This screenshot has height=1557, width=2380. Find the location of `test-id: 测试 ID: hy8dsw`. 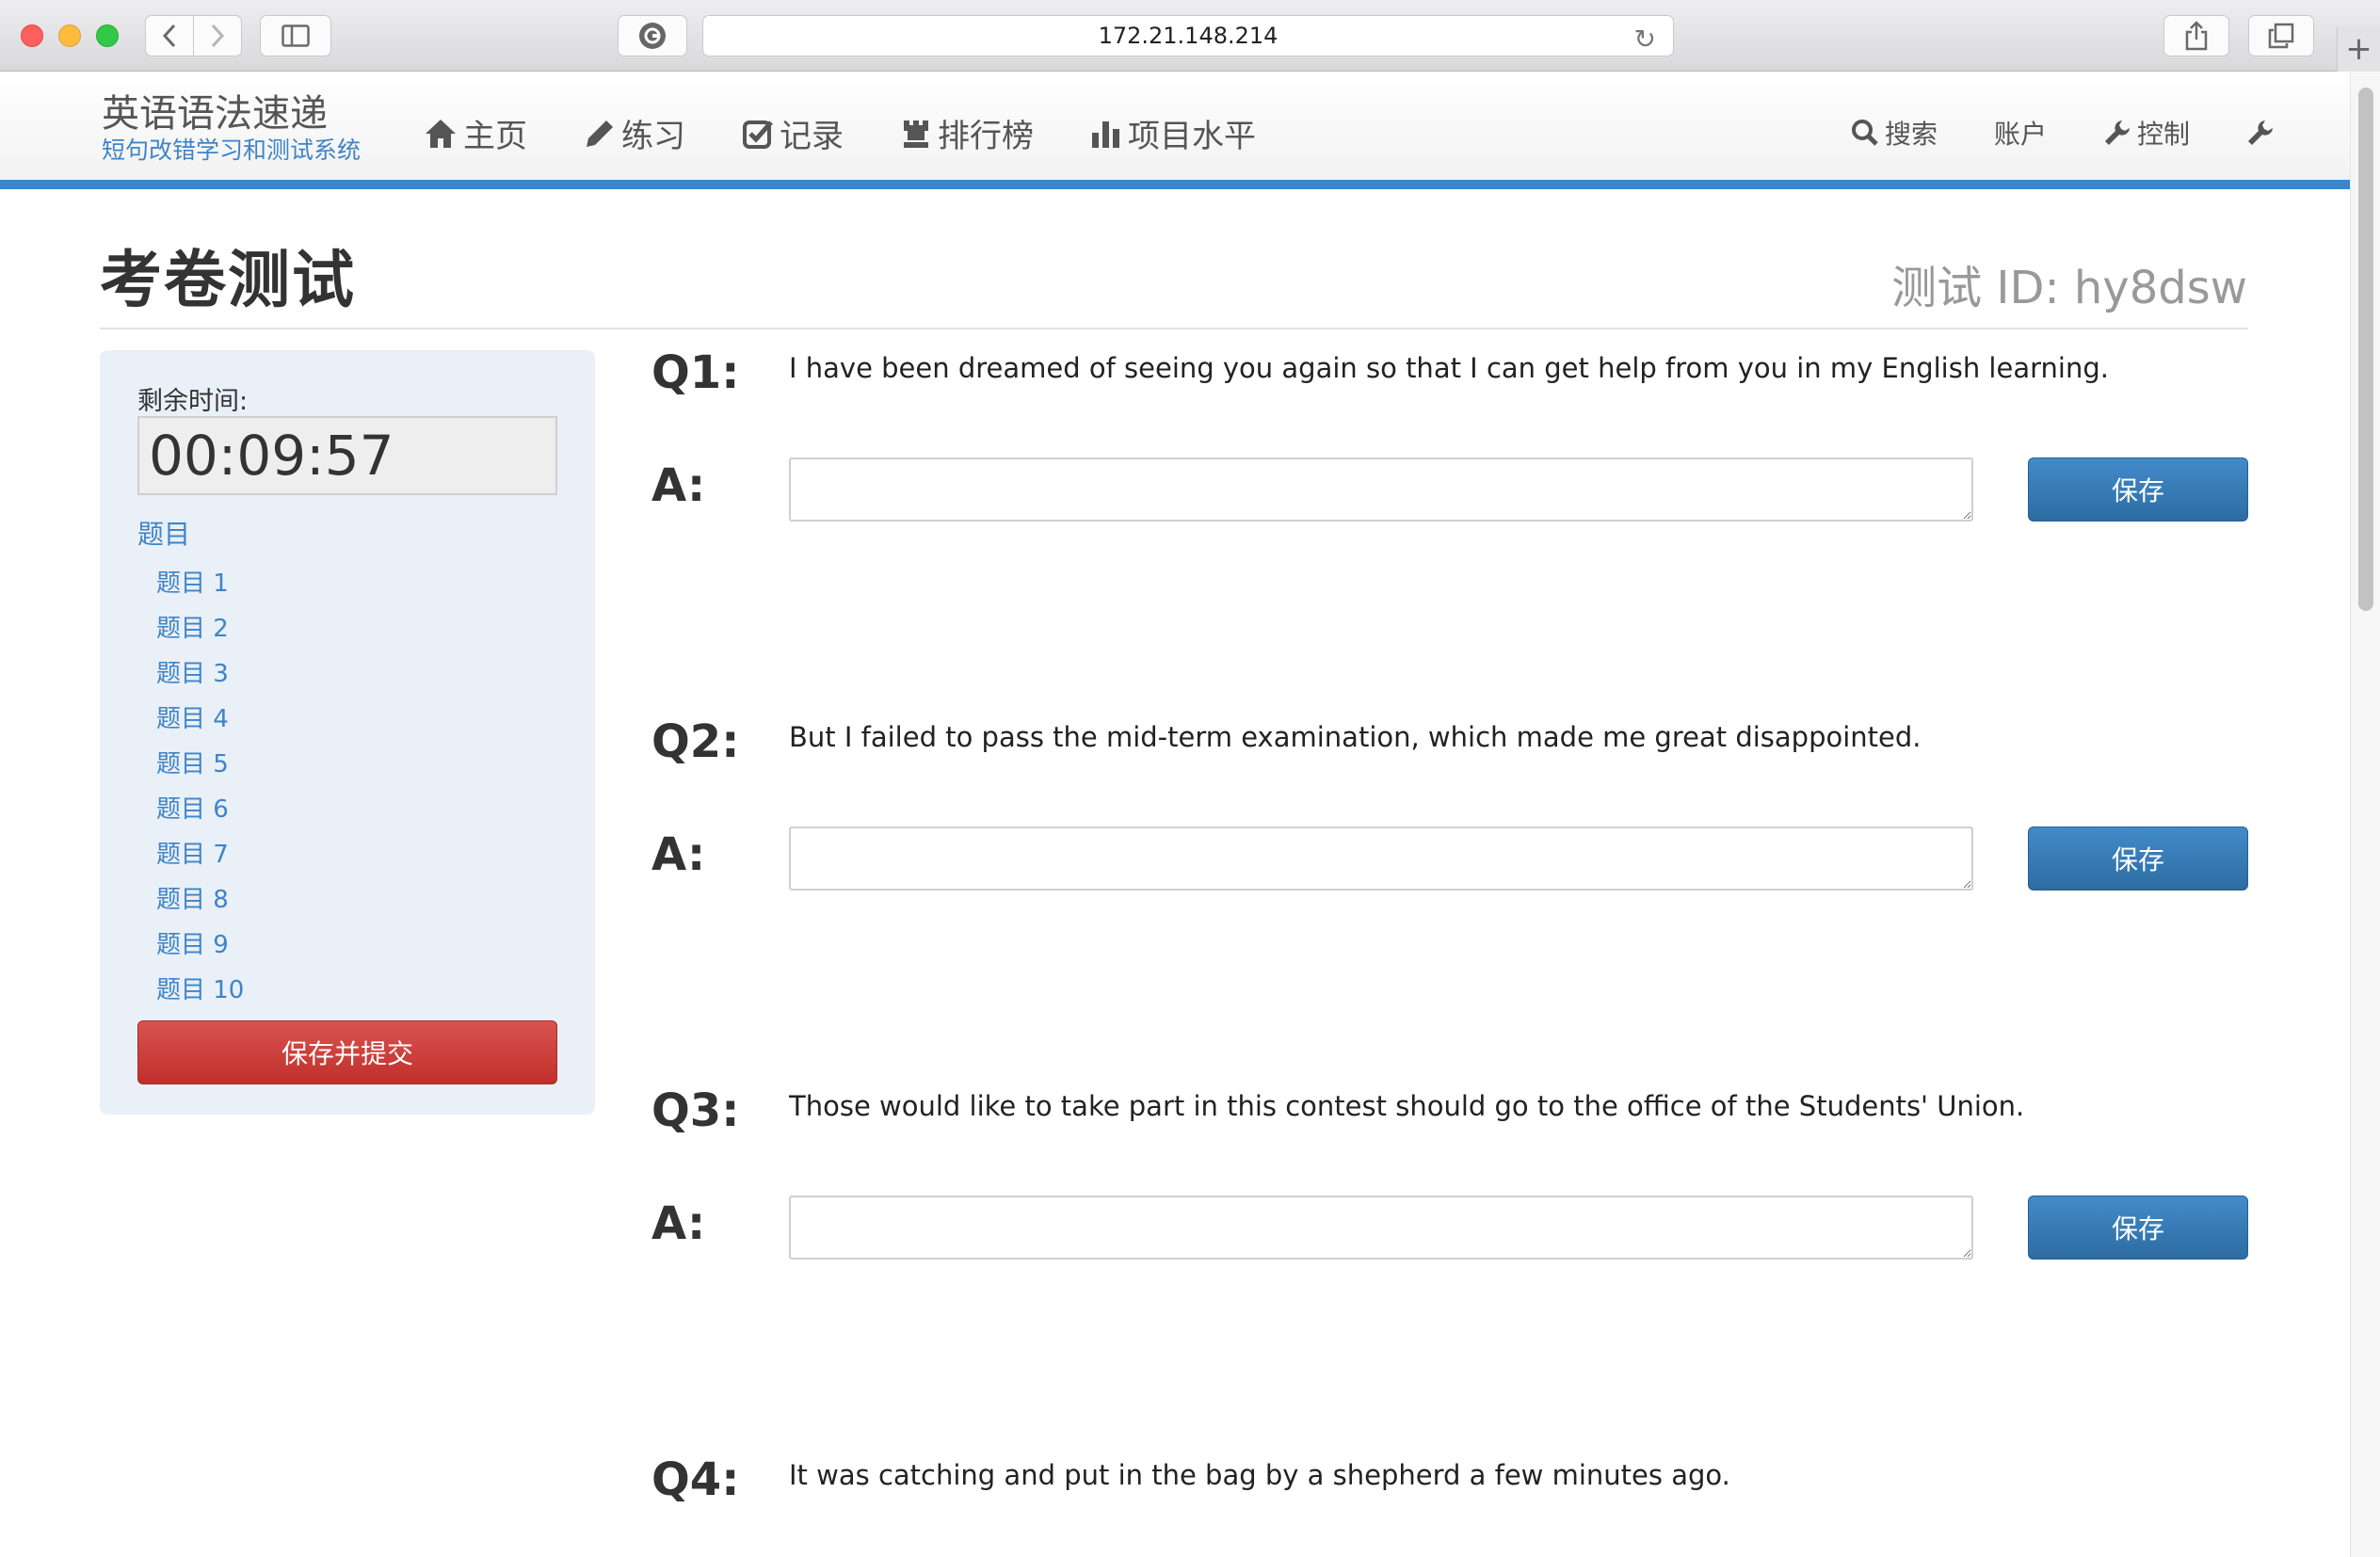

test-id: 测试 ID: hy8dsw is located at coordinates (2069, 288).